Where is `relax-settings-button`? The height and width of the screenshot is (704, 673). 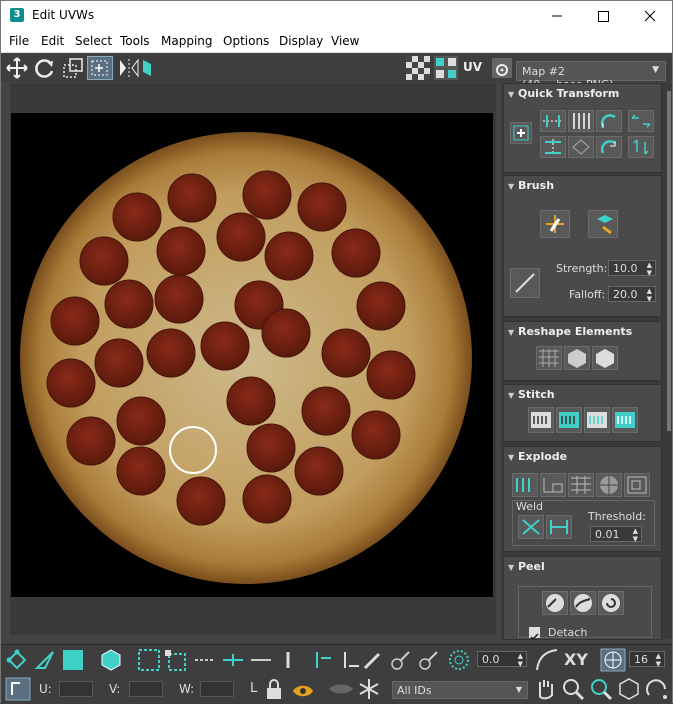
relax-settings-button is located at coordinates (605, 358).